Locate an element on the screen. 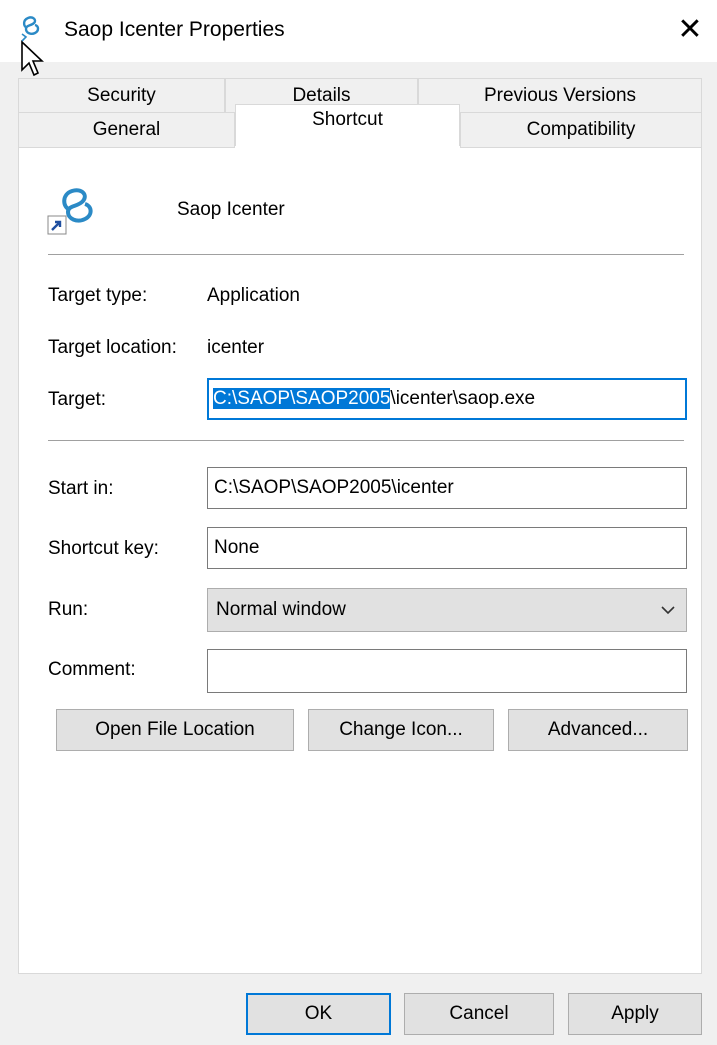 The height and width of the screenshot is (1045, 717). run-select-value: Normal window is located at coordinates (281, 609).